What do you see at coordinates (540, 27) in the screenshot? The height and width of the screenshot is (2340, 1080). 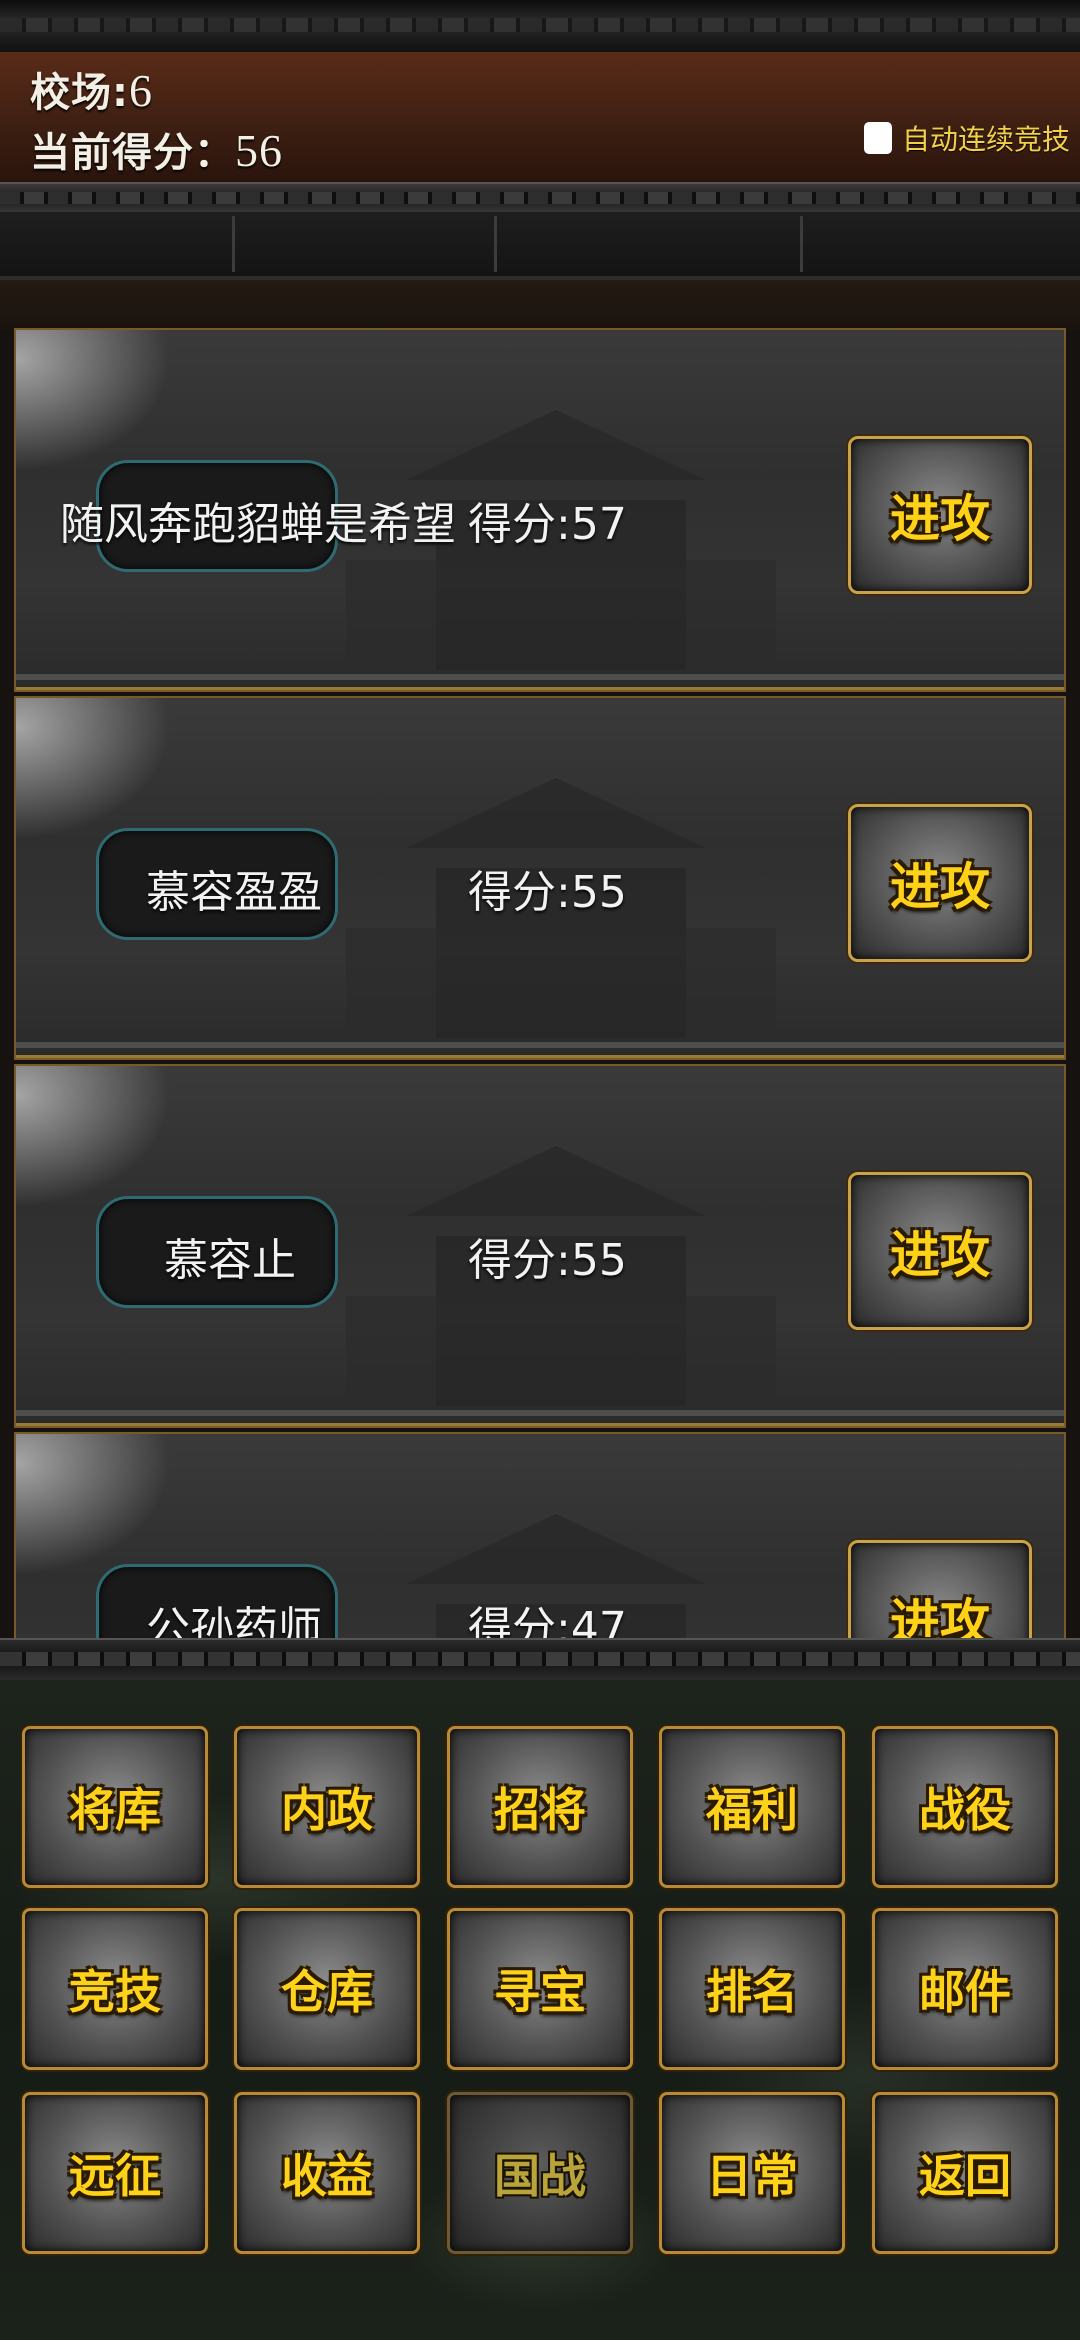 I see `top-ornament-rail` at bounding box center [540, 27].